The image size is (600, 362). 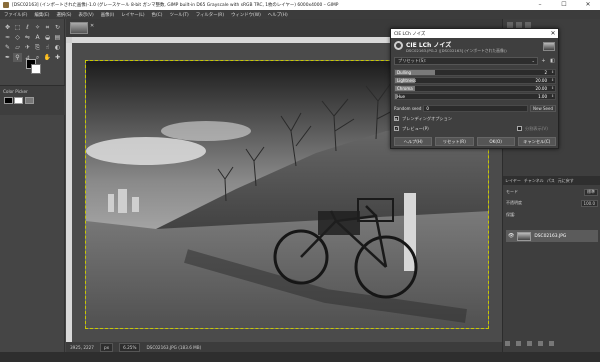 I want to click on dulling-slider: Dulling 2 ⇕, so click(x=475, y=72).